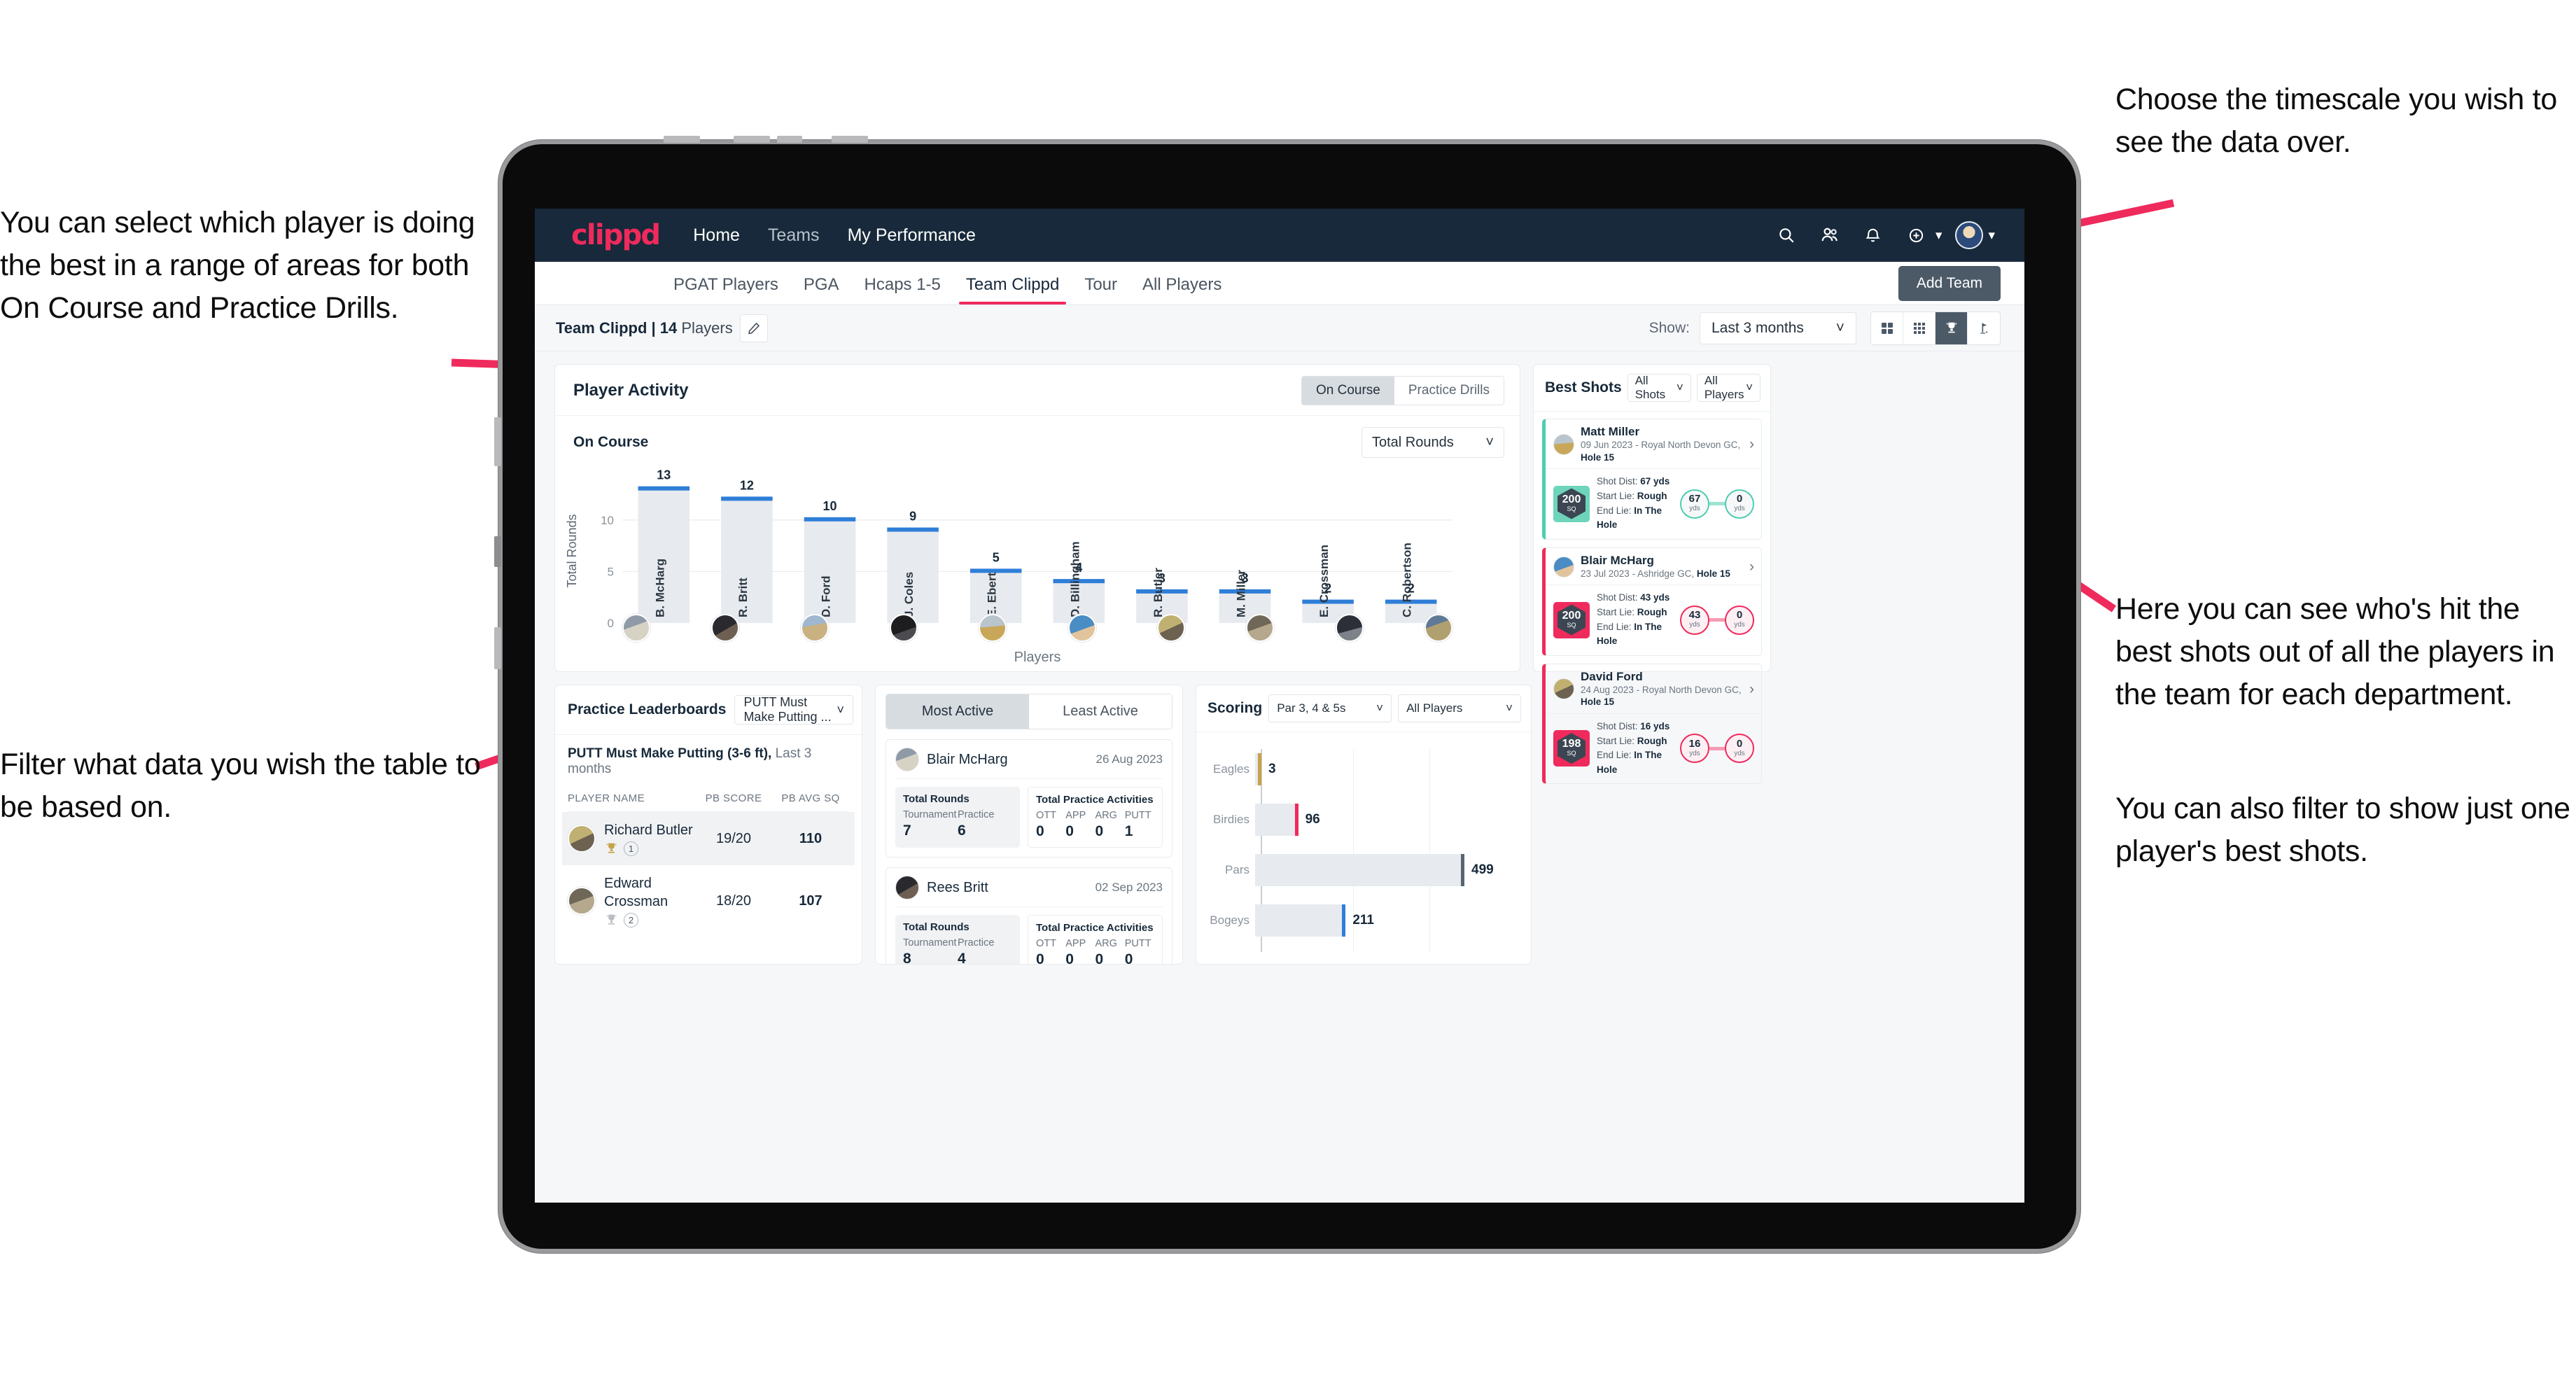 The image size is (2576, 1386). I want to click on view-mode-grid-3x3, so click(1919, 328).